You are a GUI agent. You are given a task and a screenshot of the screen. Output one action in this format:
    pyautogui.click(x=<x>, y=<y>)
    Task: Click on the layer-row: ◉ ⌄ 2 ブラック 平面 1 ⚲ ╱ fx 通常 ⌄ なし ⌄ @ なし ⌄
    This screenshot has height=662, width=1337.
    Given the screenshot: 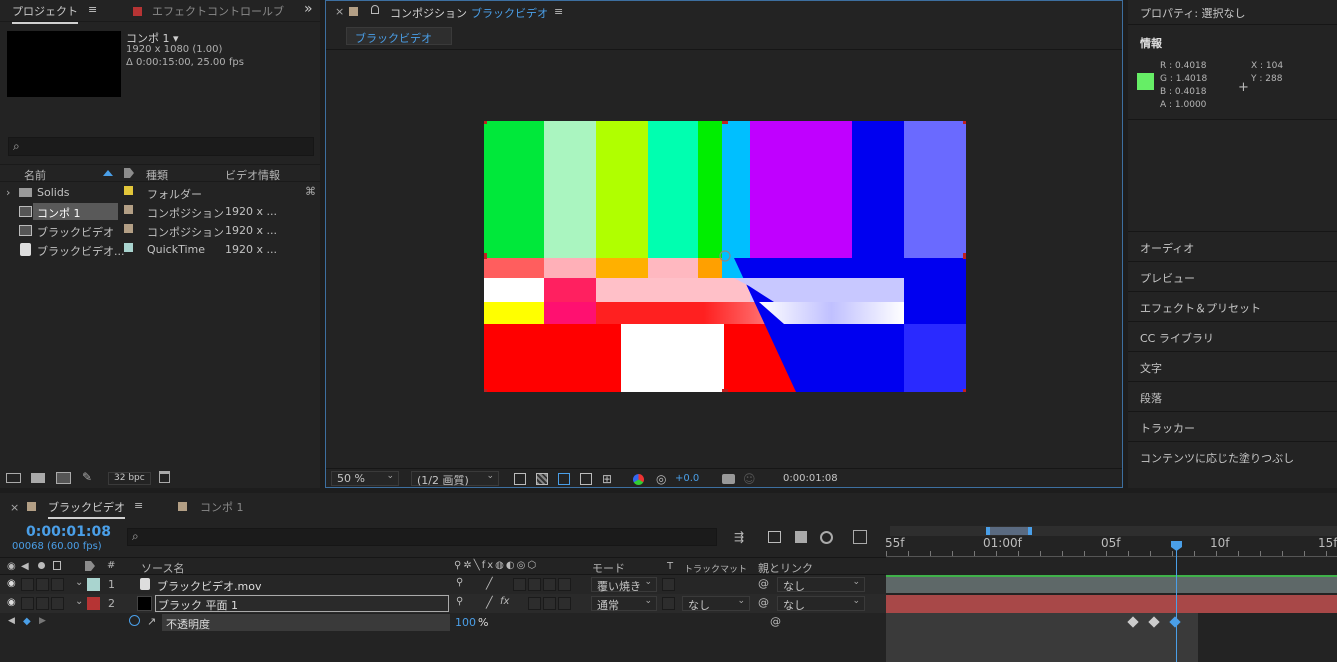 What is the action you would take?
    pyautogui.click(x=443, y=603)
    